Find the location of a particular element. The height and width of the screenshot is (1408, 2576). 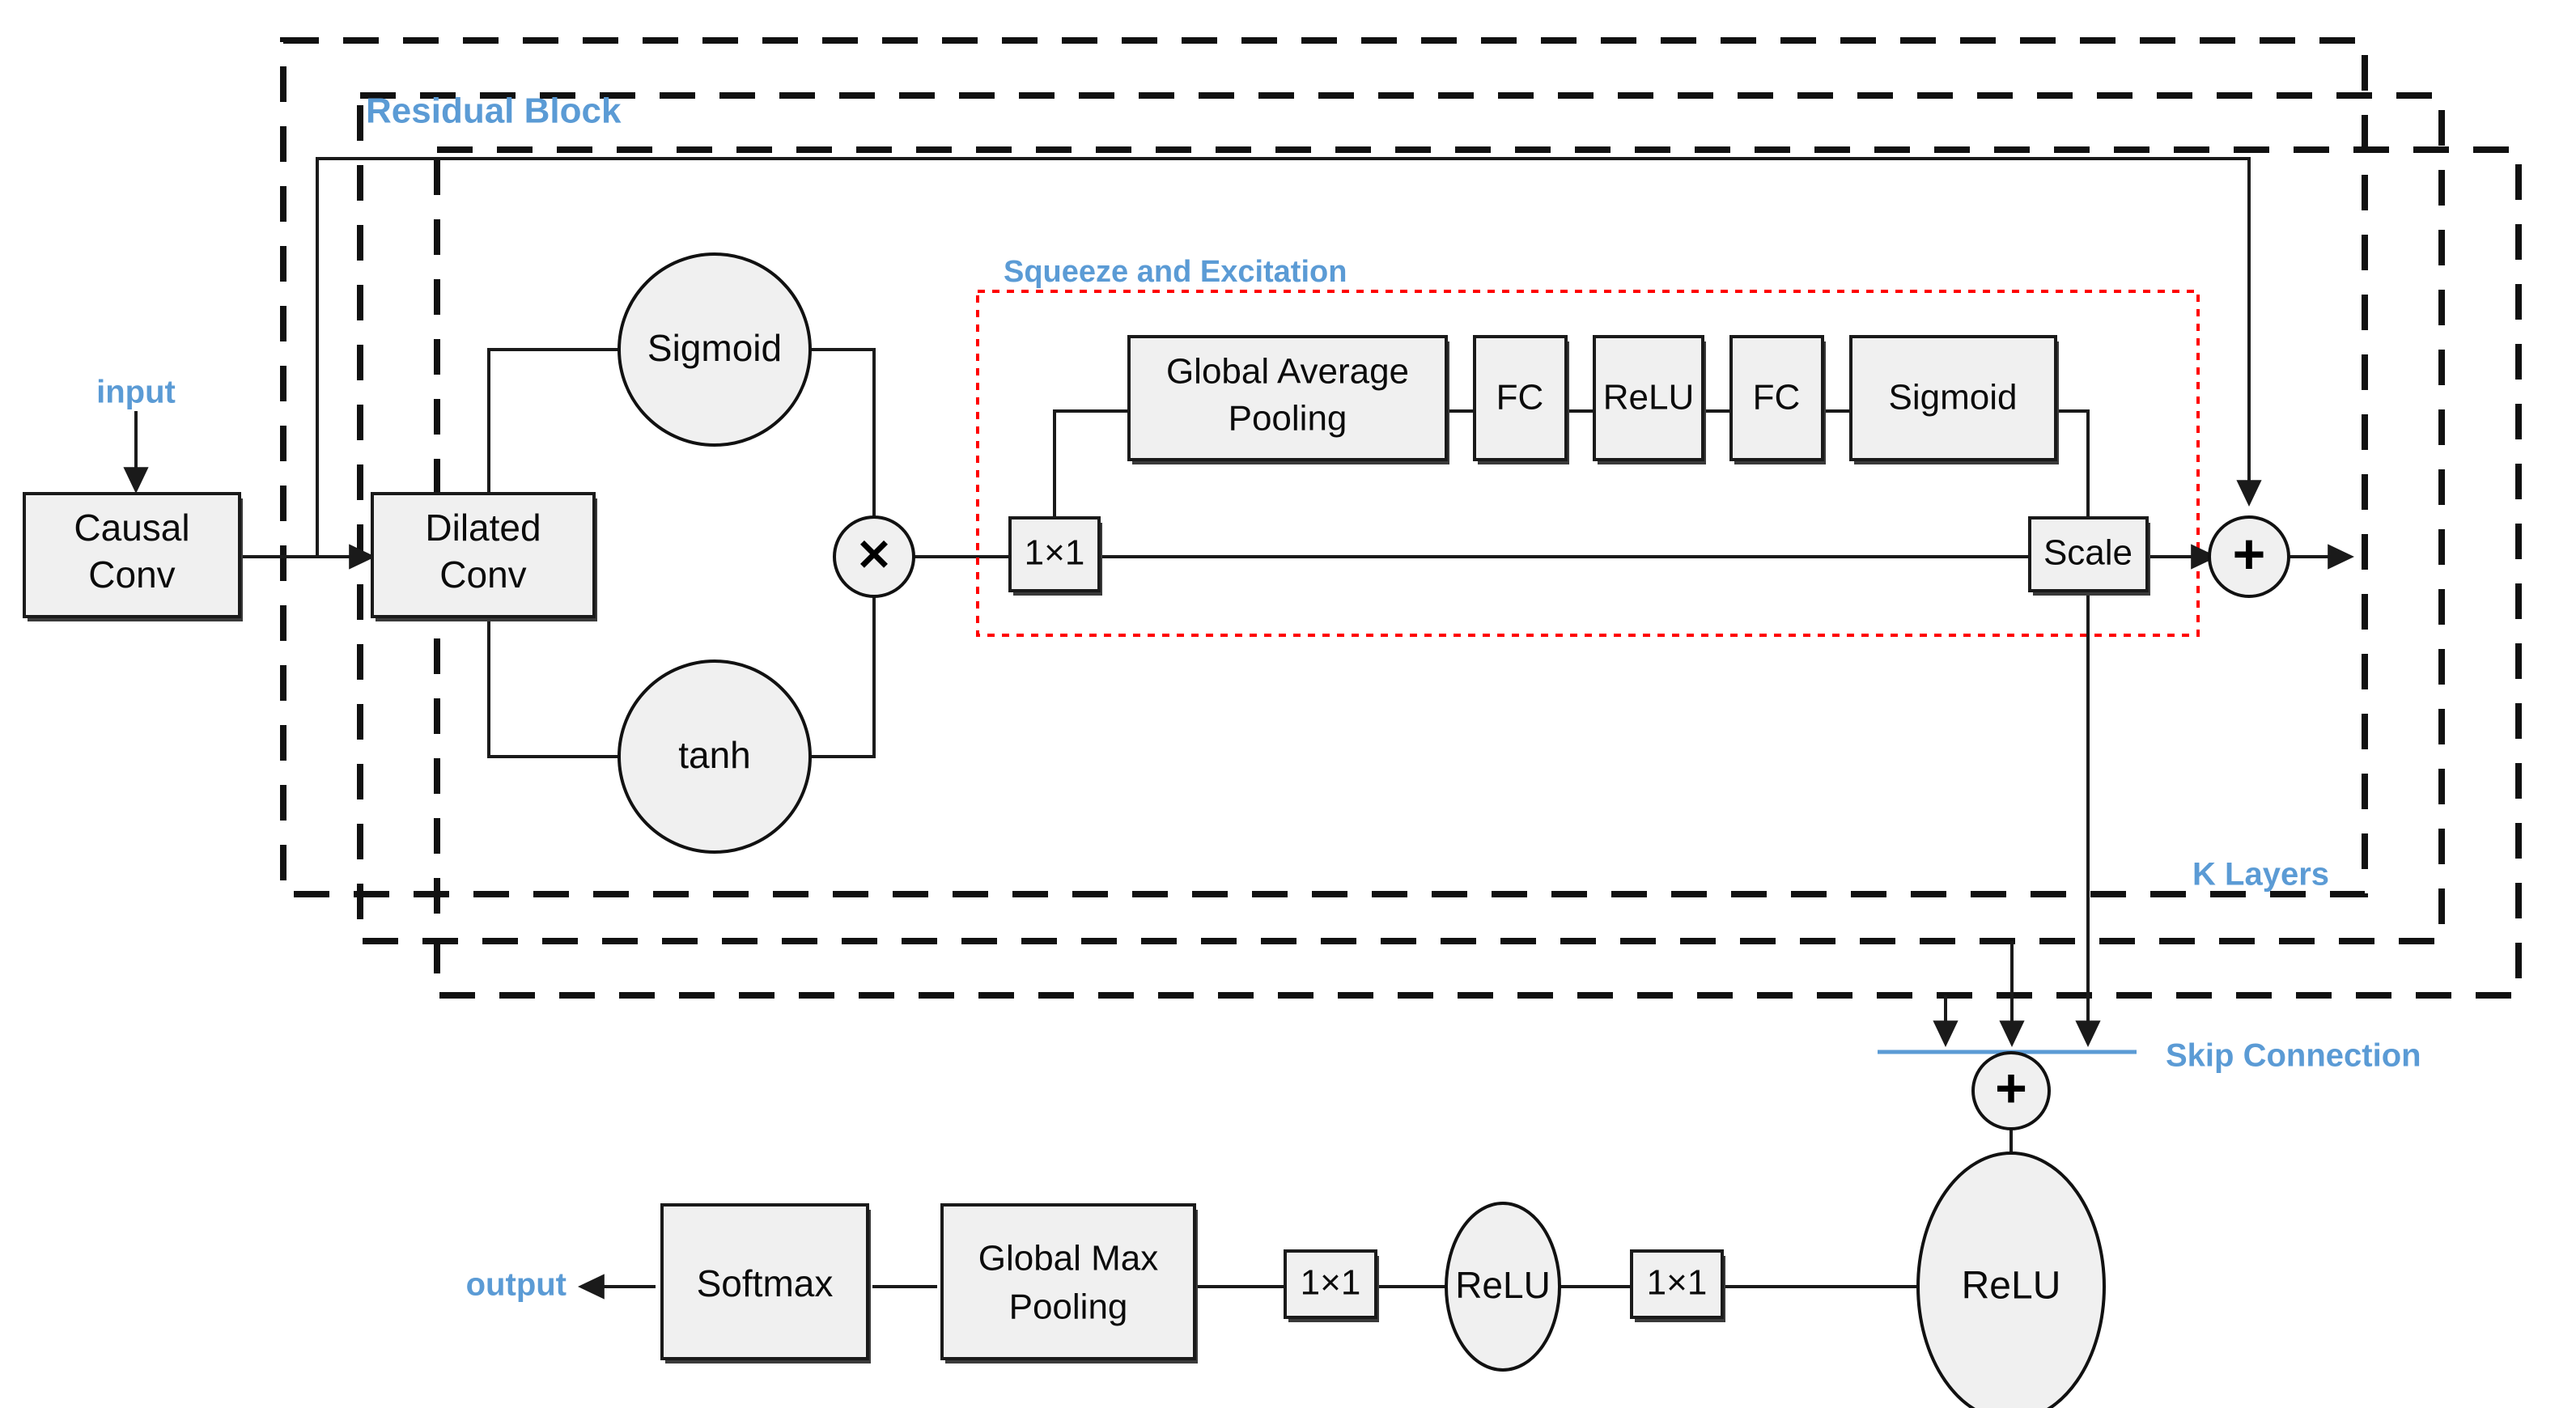

conv1x1-gate-label: 1×1 is located at coordinates (1055, 553).